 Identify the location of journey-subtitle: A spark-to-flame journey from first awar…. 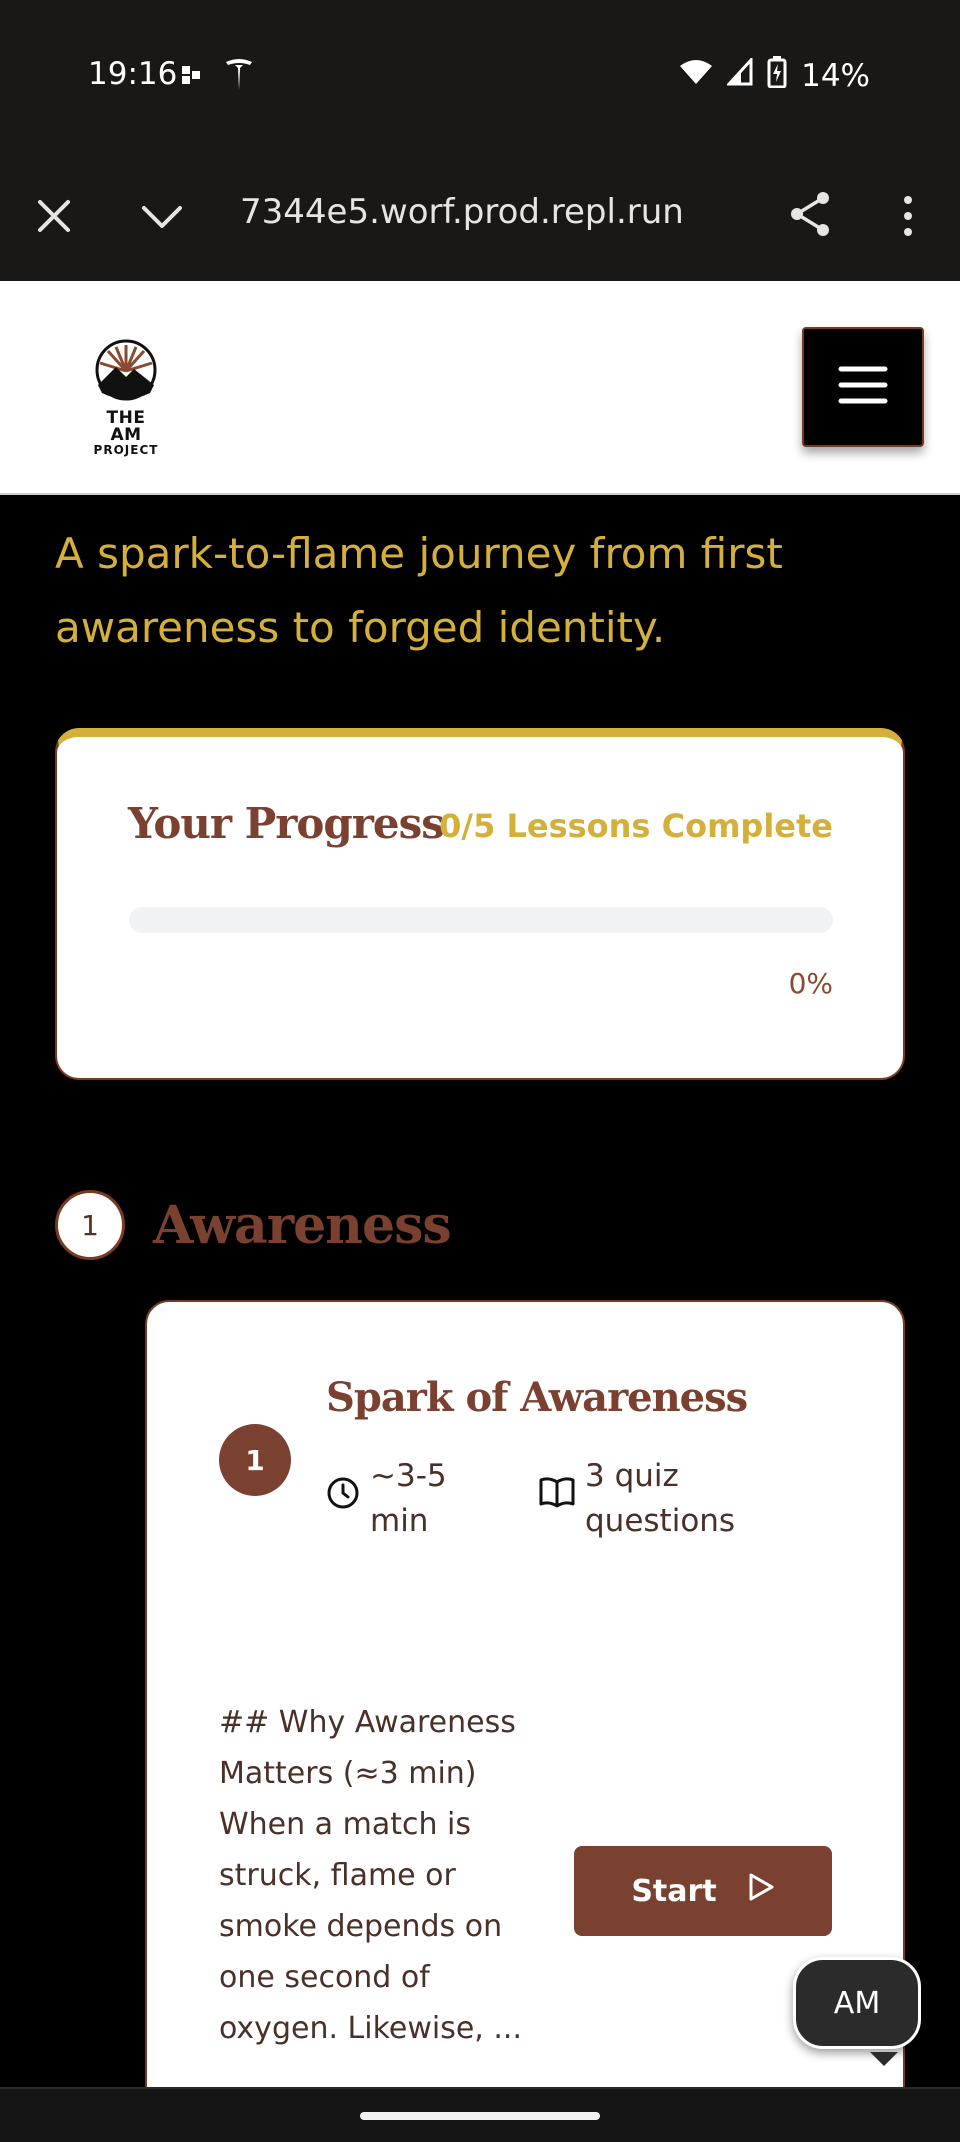
(419, 590).